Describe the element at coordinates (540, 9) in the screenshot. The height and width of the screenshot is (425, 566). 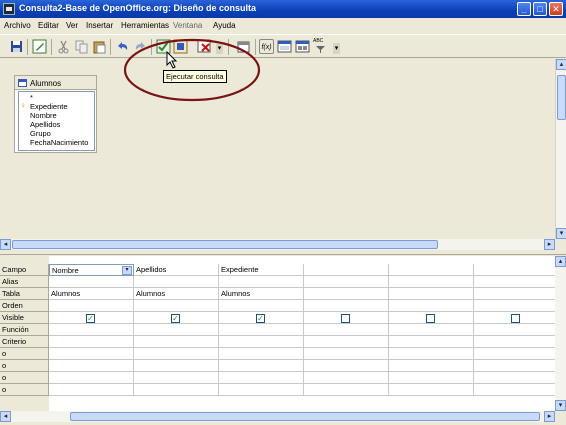
I see `maximize-button: □` at that location.